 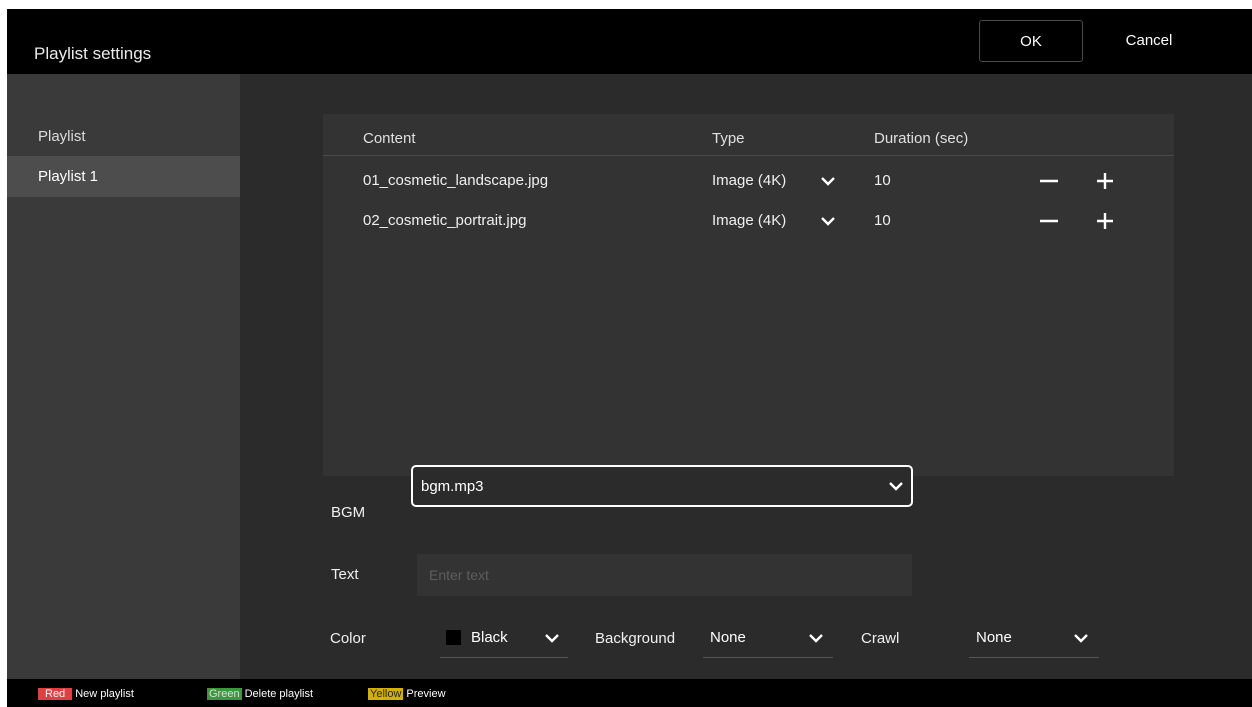 I want to click on ok-button: OK, so click(x=1031, y=41).